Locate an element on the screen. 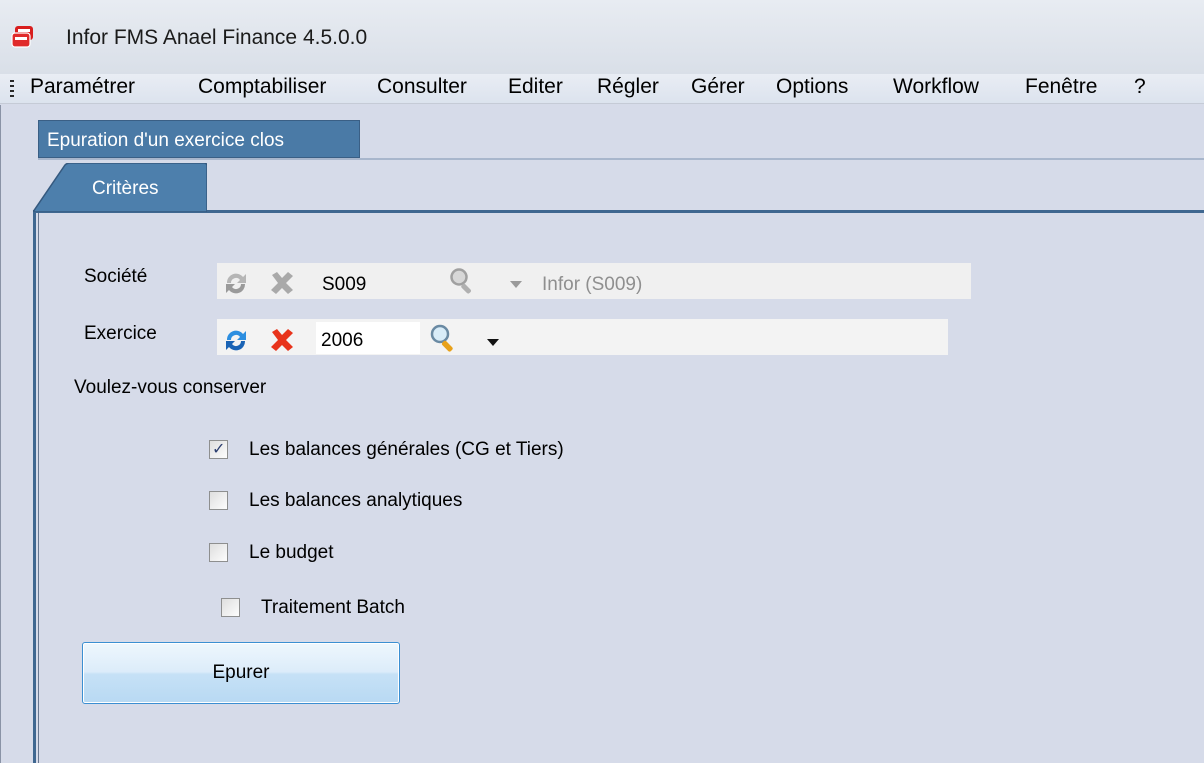  menu-fenetre: Fenêtre is located at coordinates (1061, 87).